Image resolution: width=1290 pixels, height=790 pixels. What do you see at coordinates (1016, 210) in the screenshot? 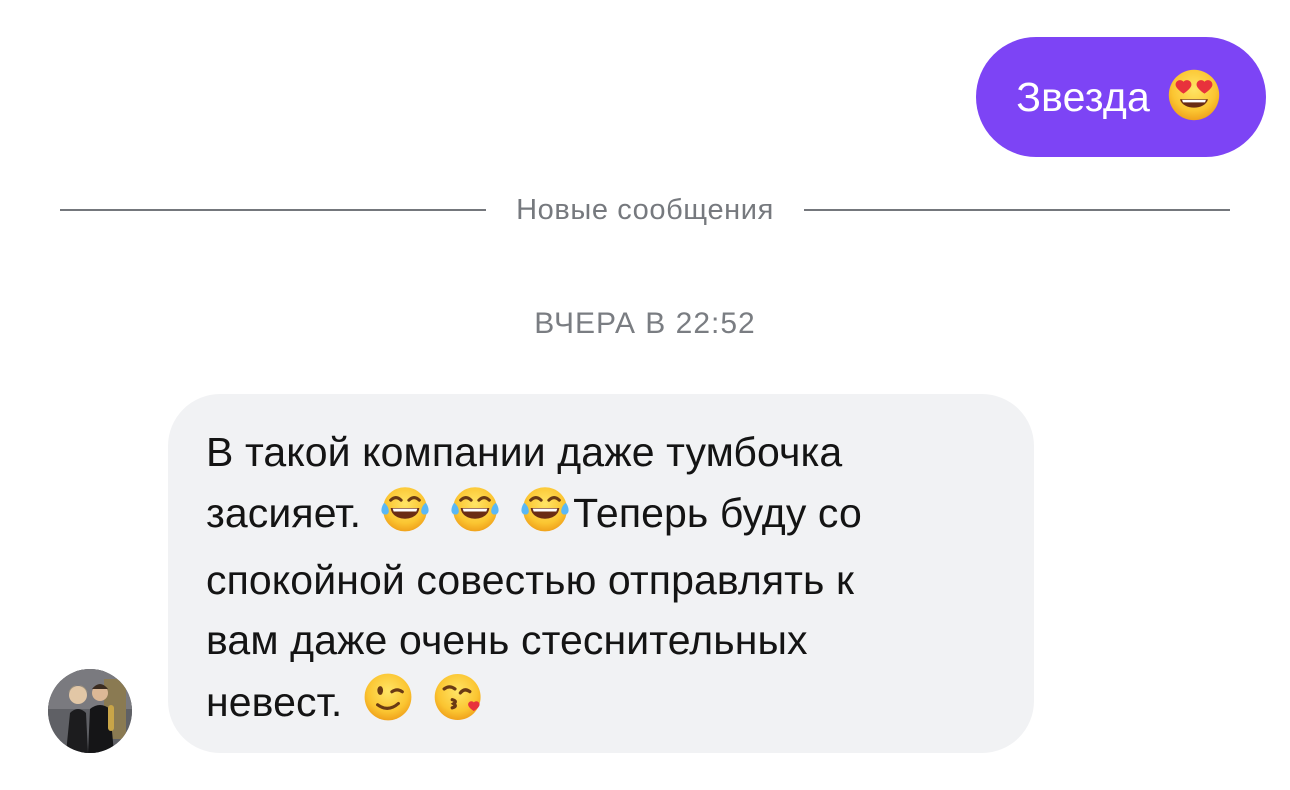
I see `divider-line-right` at bounding box center [1016, 210].